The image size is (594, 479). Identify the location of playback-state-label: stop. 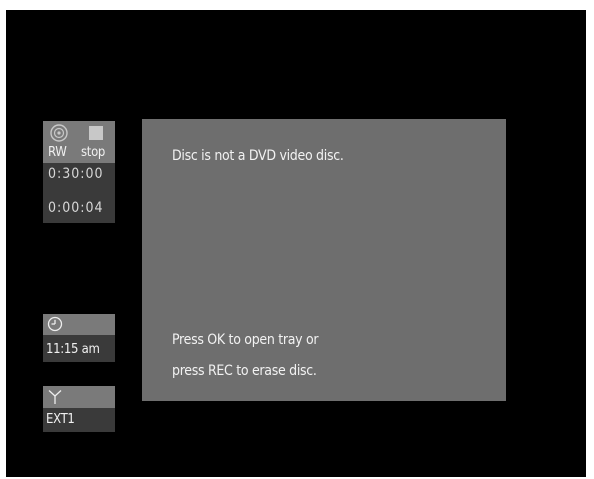
(93, 152).